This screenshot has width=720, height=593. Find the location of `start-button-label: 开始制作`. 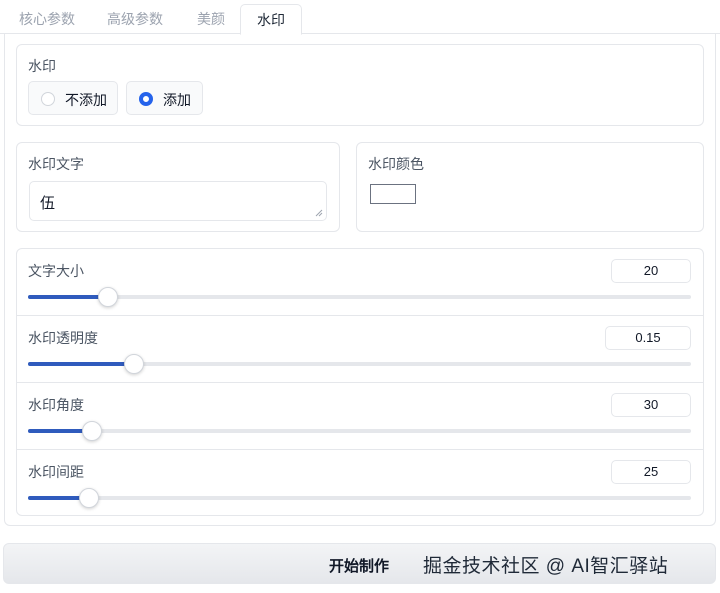

start-button-label: 开始制作 is located at coordinates (359, 566).